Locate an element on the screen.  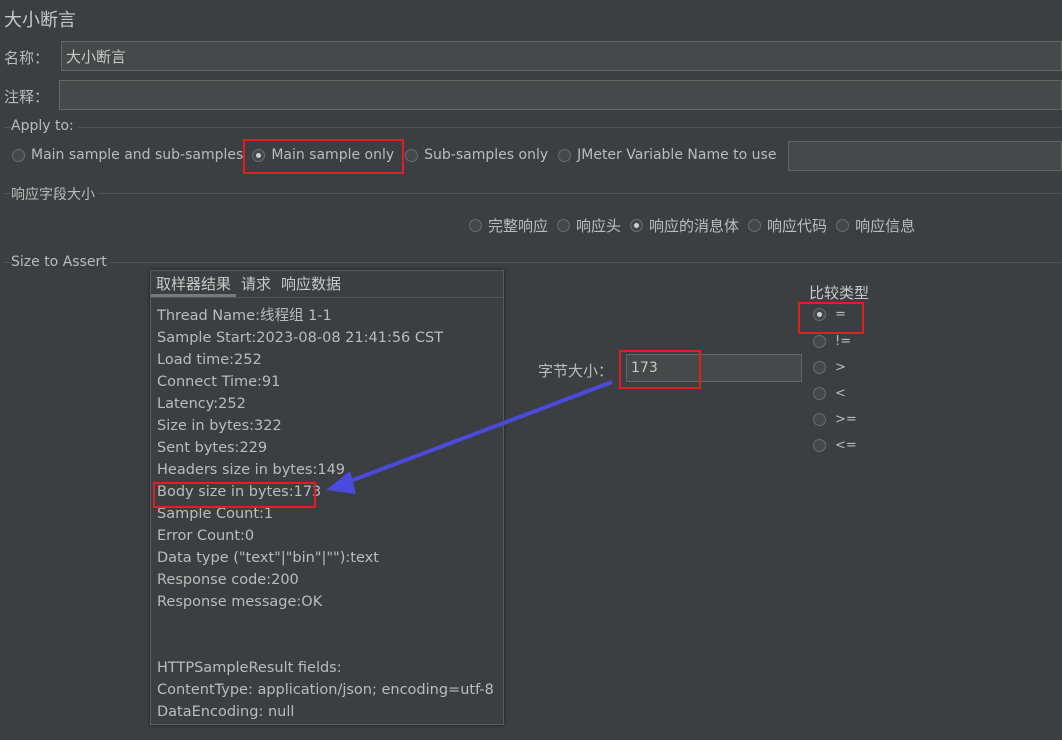
annotation-arrow is located at coordinates (469, 437).